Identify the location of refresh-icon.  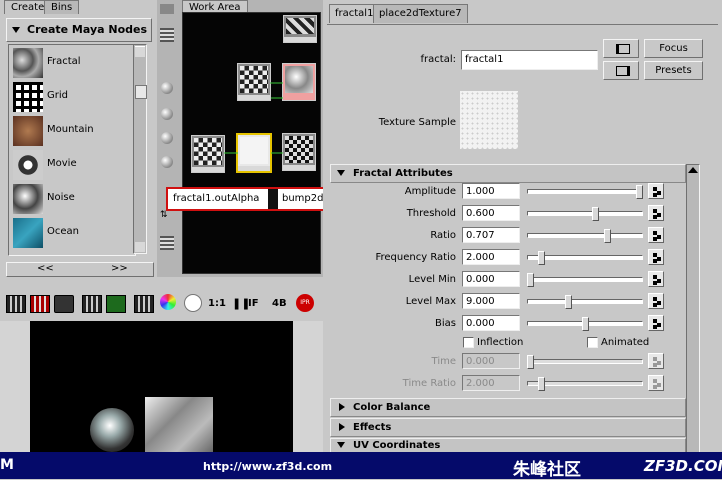
(116, 304).